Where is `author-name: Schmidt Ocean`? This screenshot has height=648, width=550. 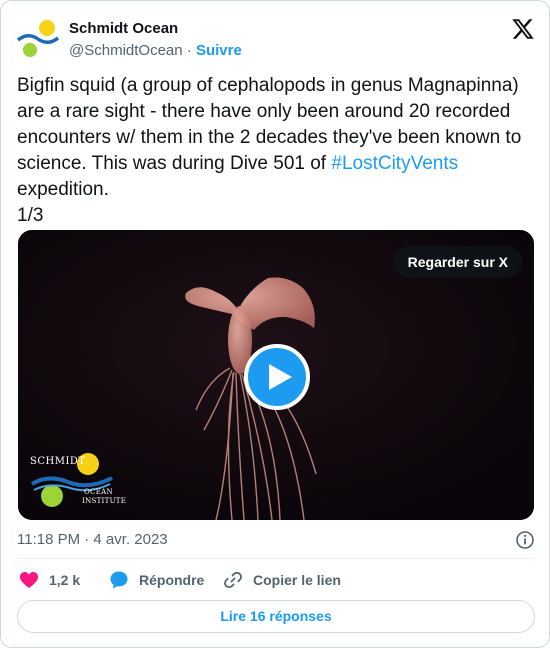 author-name: Schmidt Ocean is located at coordinates (155, 29).